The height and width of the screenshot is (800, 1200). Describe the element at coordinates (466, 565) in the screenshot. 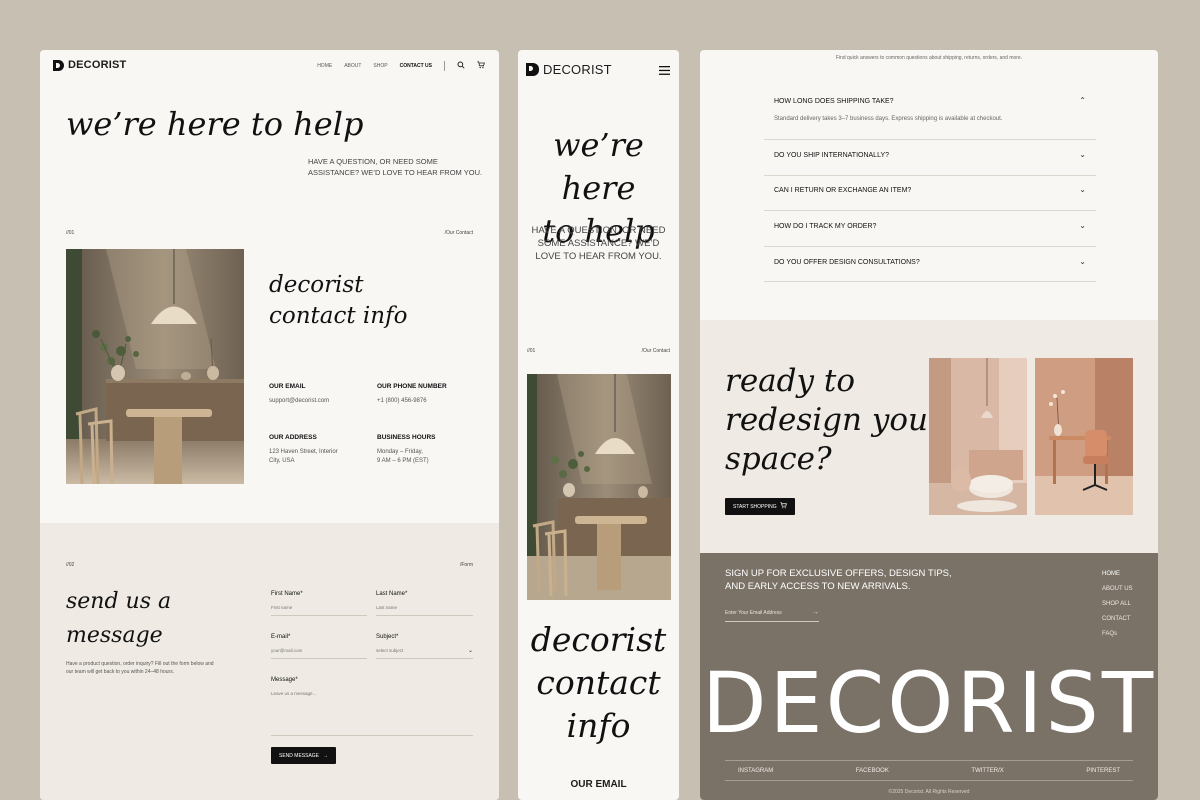

I see `section-tag: /Form` at that location.